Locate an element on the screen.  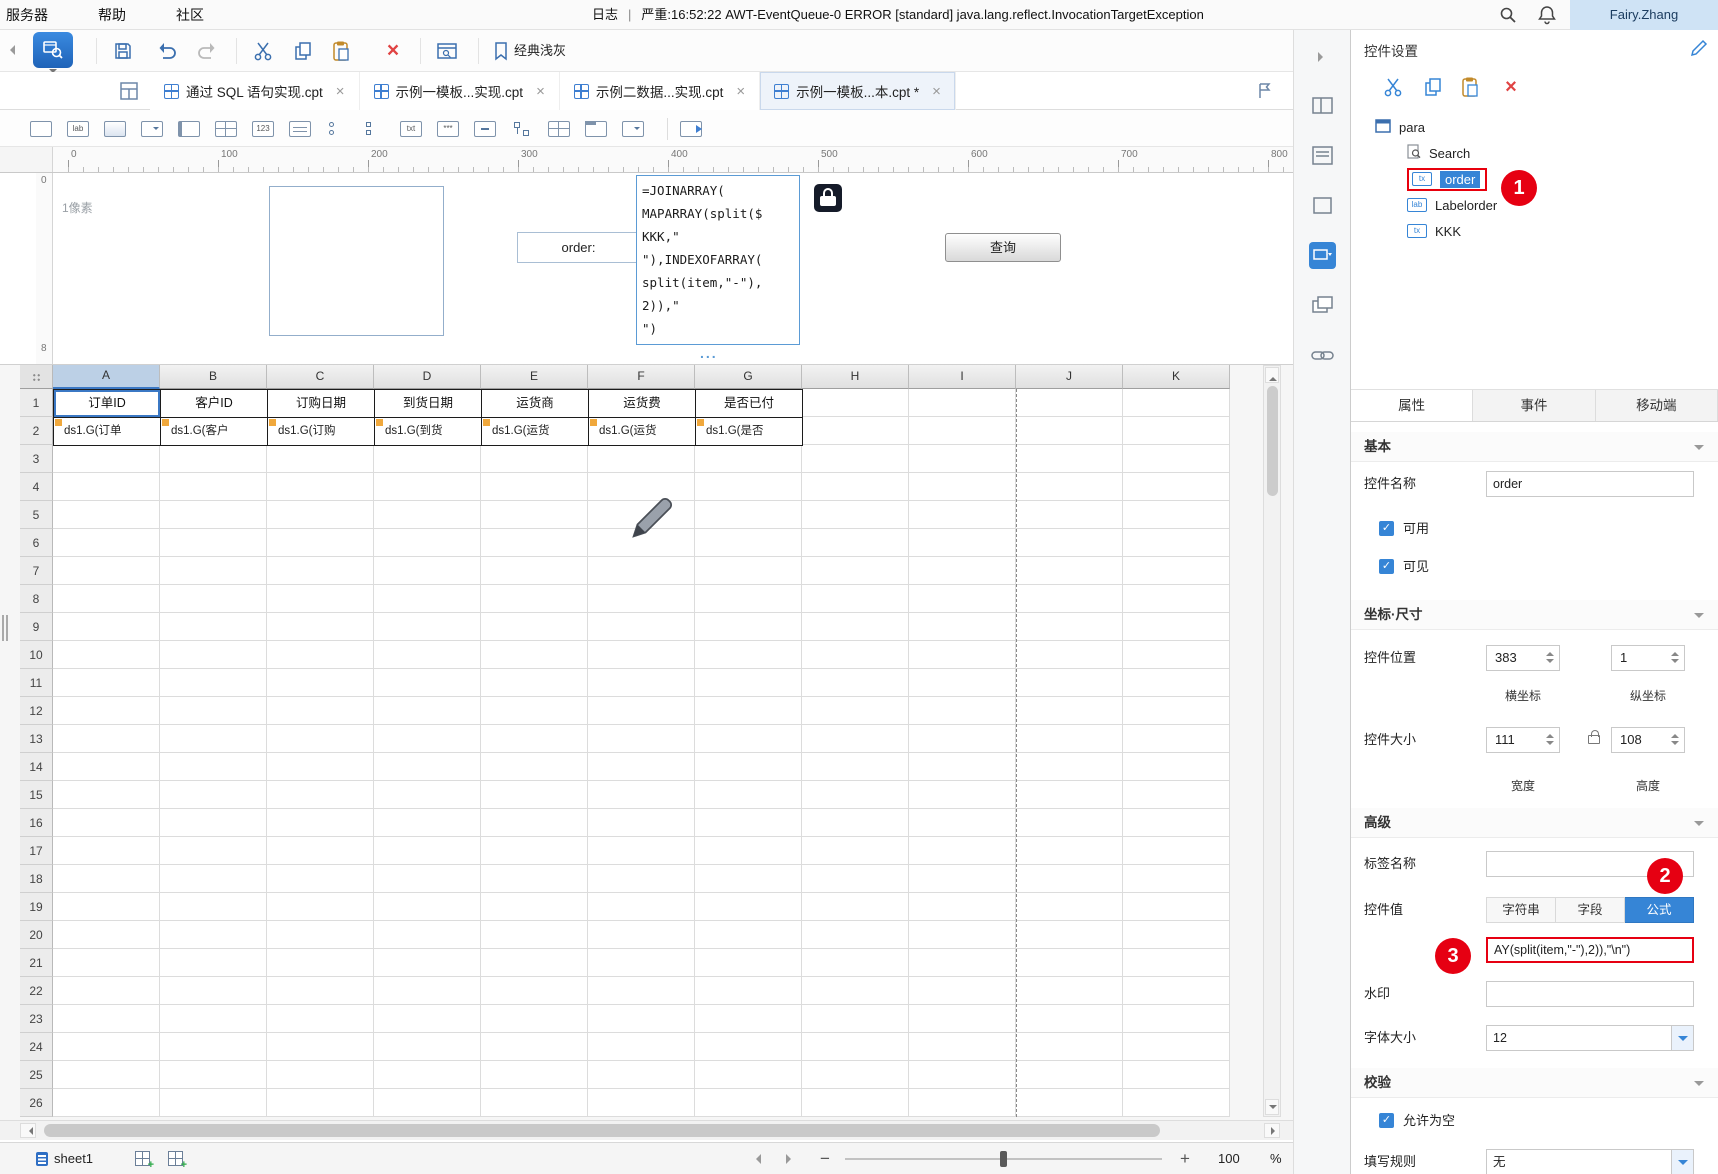
grid-cell-F7 is located at coordinates (641, 571).